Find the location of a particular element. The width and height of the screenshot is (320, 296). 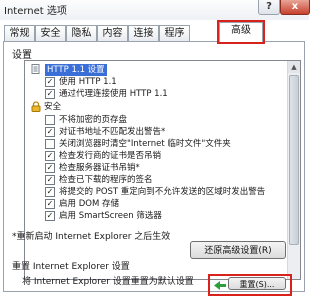

list-item-label: 使用 HTTP 1.1 is located at coordinates (88, 82).